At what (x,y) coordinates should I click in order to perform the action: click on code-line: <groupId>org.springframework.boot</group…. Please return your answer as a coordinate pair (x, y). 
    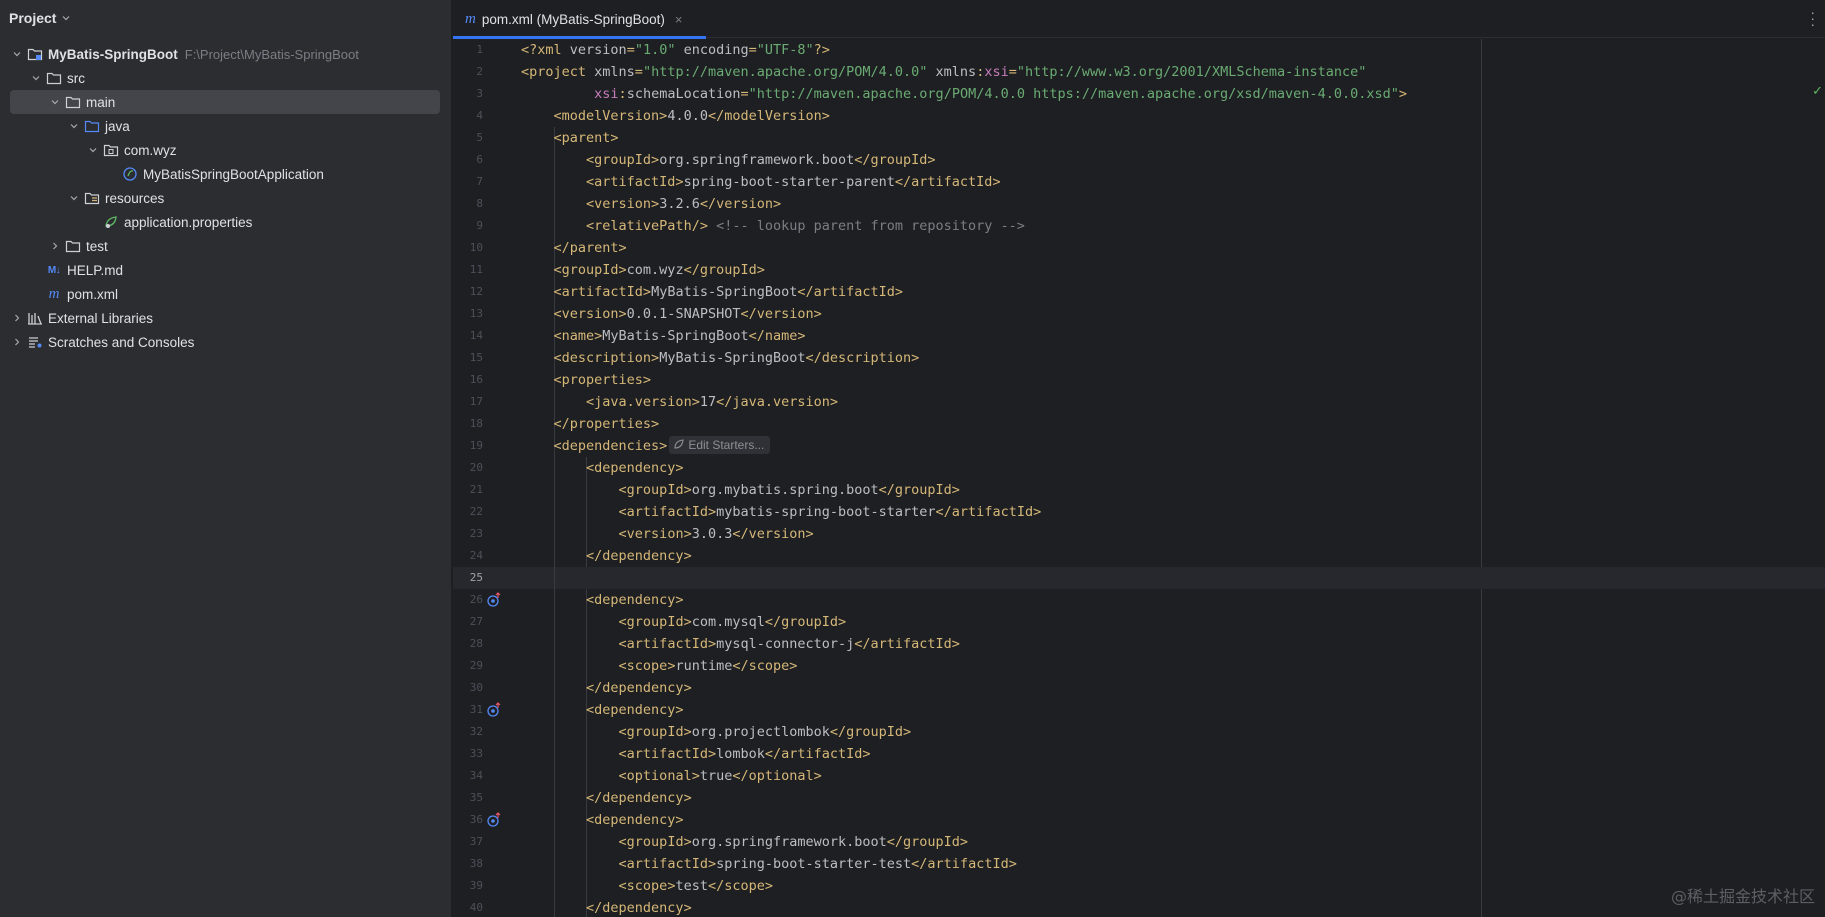
    Looking at the image, I should click on (745, 842).